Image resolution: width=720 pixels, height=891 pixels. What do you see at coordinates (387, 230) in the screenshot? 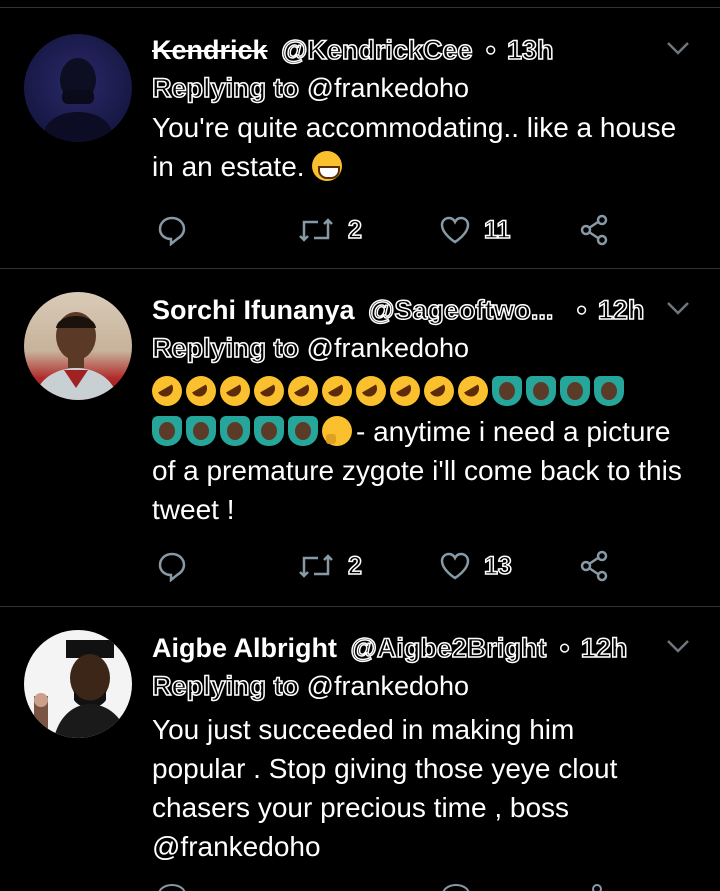
I see `tweet-actions: 2 11` at bounding box center [387, 230].